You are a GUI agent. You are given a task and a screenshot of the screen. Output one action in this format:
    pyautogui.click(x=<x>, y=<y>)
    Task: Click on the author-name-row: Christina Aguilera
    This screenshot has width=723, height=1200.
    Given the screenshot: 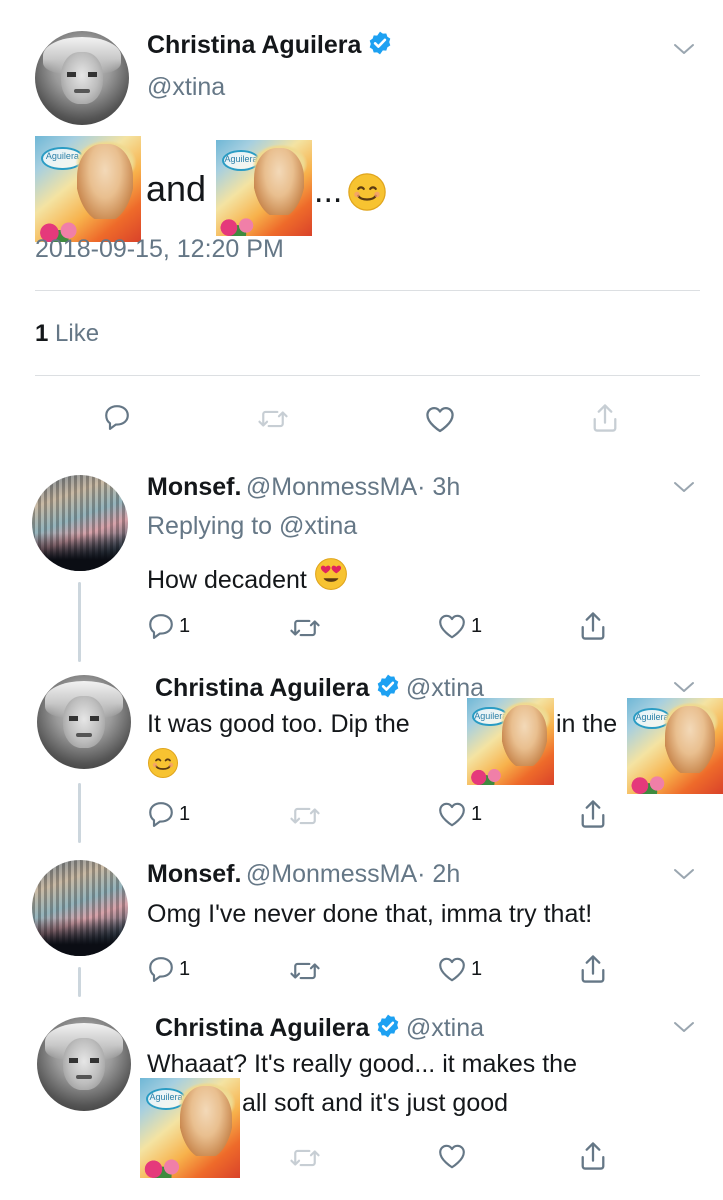 What is the action you would take?
    pyautogui.click(x=270, y=45)
    